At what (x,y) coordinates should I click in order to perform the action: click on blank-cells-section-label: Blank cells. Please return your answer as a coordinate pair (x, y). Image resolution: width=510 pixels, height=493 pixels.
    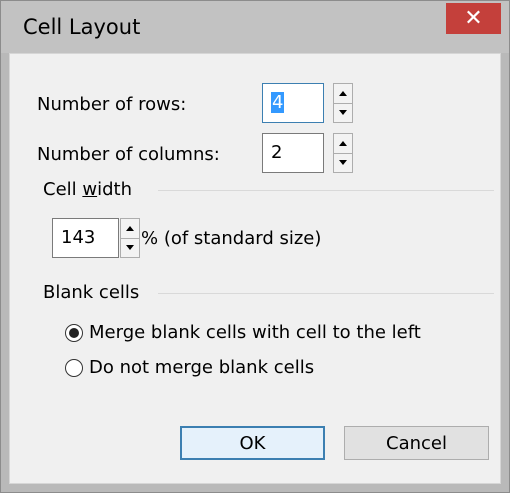
    Looking at the image, I should click on (91, 292).